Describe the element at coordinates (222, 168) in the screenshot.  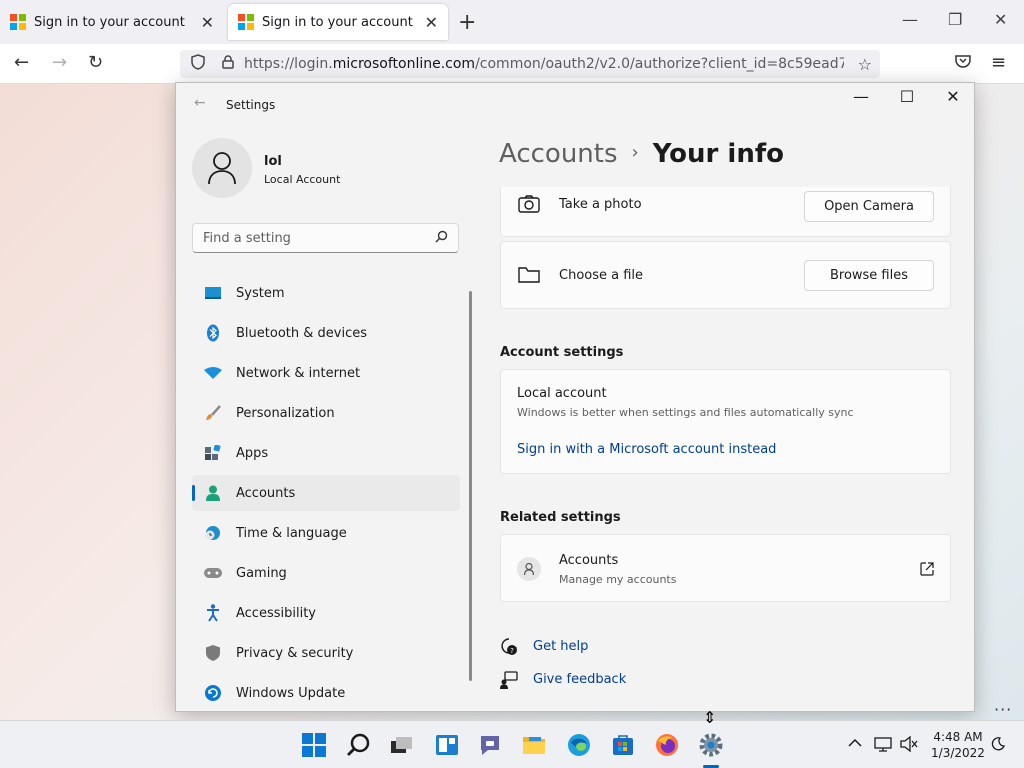
I see `avatar` at that location.